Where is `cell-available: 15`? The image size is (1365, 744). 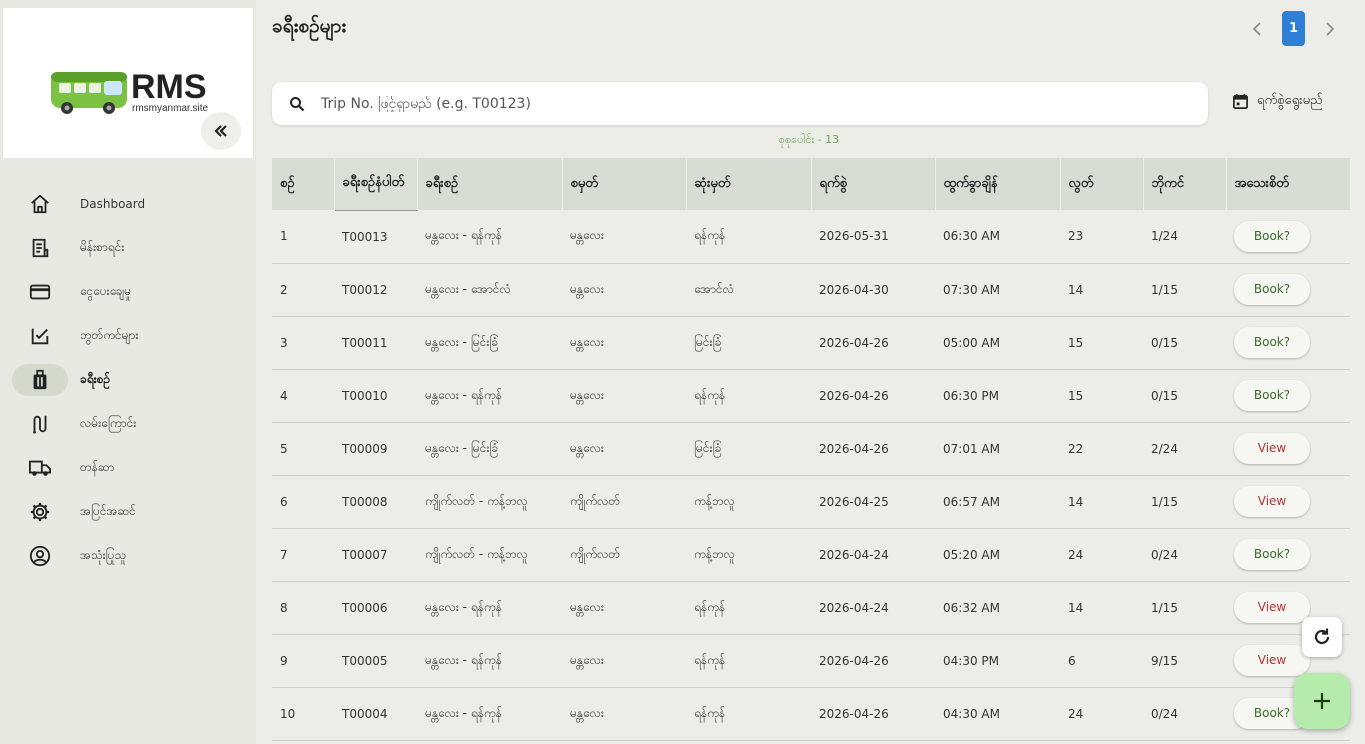
cell-available: 15 is located at coordinates (1101, 396).